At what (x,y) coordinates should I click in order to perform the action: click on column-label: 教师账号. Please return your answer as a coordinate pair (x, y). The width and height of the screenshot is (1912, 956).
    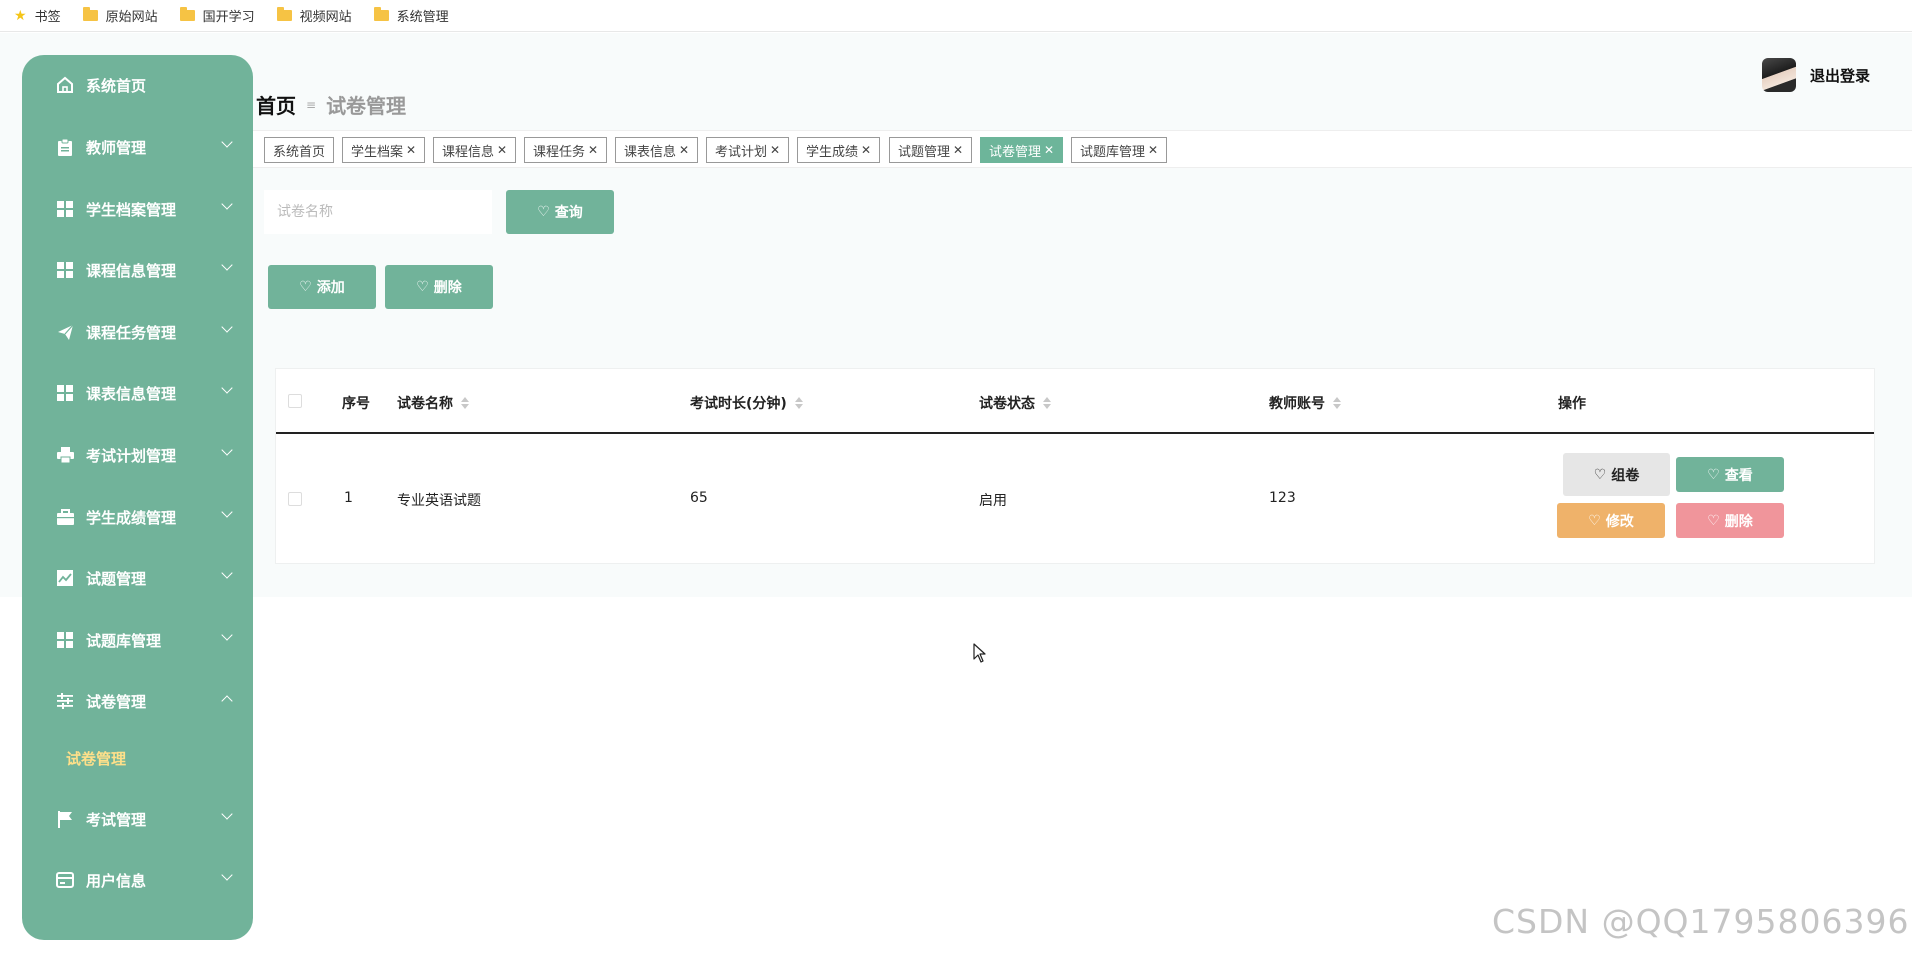
    Looking at the image, I should click on (1297, 404).